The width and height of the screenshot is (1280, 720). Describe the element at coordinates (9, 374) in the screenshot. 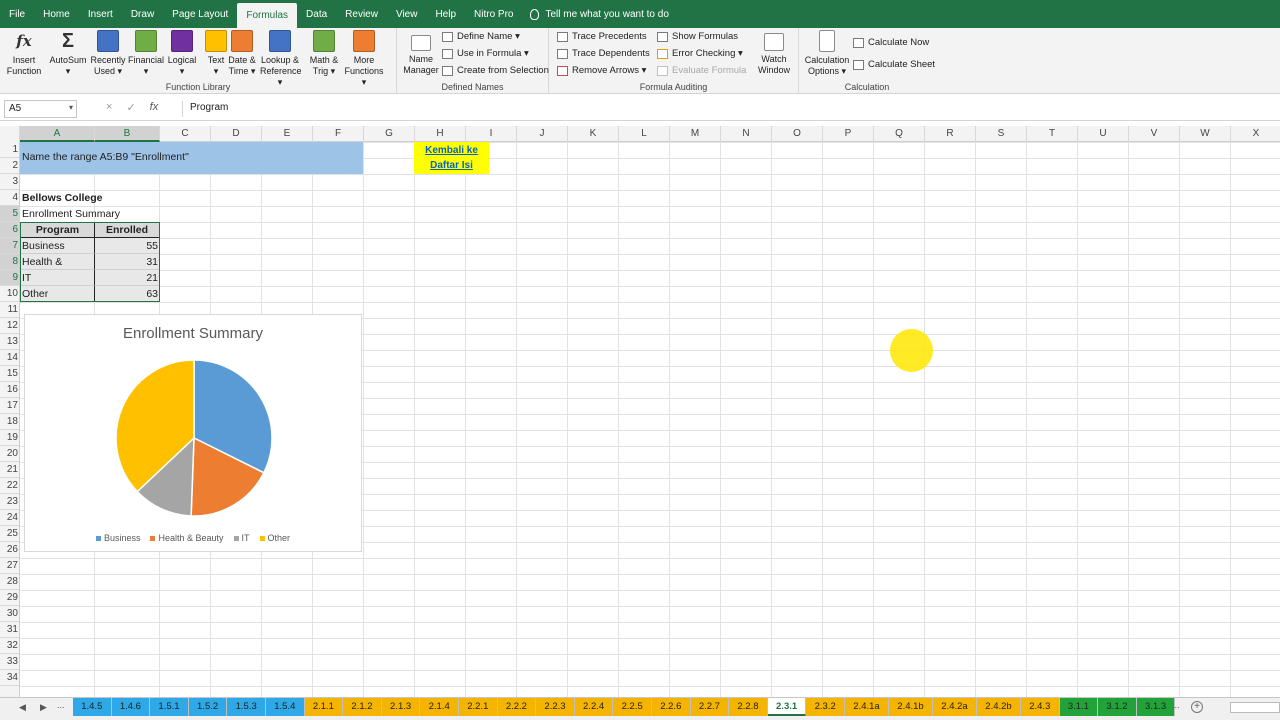

I see `row-header-15: 15` at that location.